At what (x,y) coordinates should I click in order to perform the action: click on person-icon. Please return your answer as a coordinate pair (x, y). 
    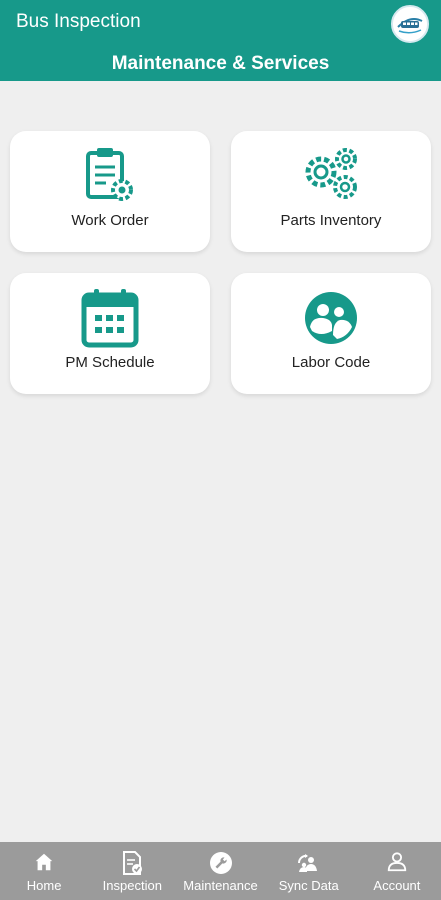
    Looking at the image, I should click on (397, 862).